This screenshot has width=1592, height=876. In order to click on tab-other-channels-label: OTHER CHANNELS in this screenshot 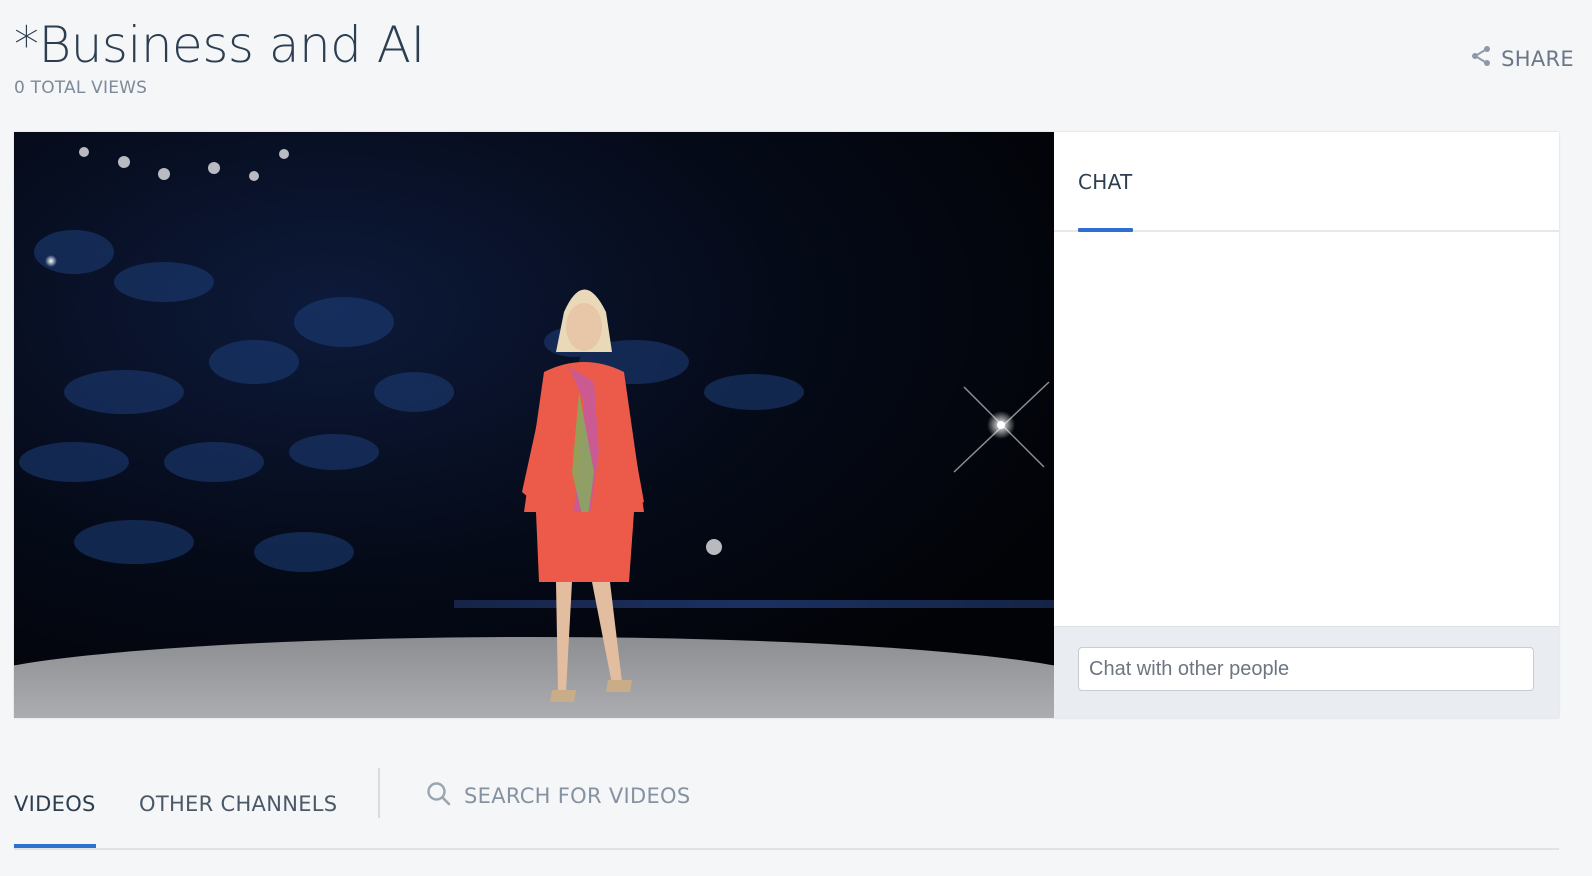, I will do `click(238, 804)`.